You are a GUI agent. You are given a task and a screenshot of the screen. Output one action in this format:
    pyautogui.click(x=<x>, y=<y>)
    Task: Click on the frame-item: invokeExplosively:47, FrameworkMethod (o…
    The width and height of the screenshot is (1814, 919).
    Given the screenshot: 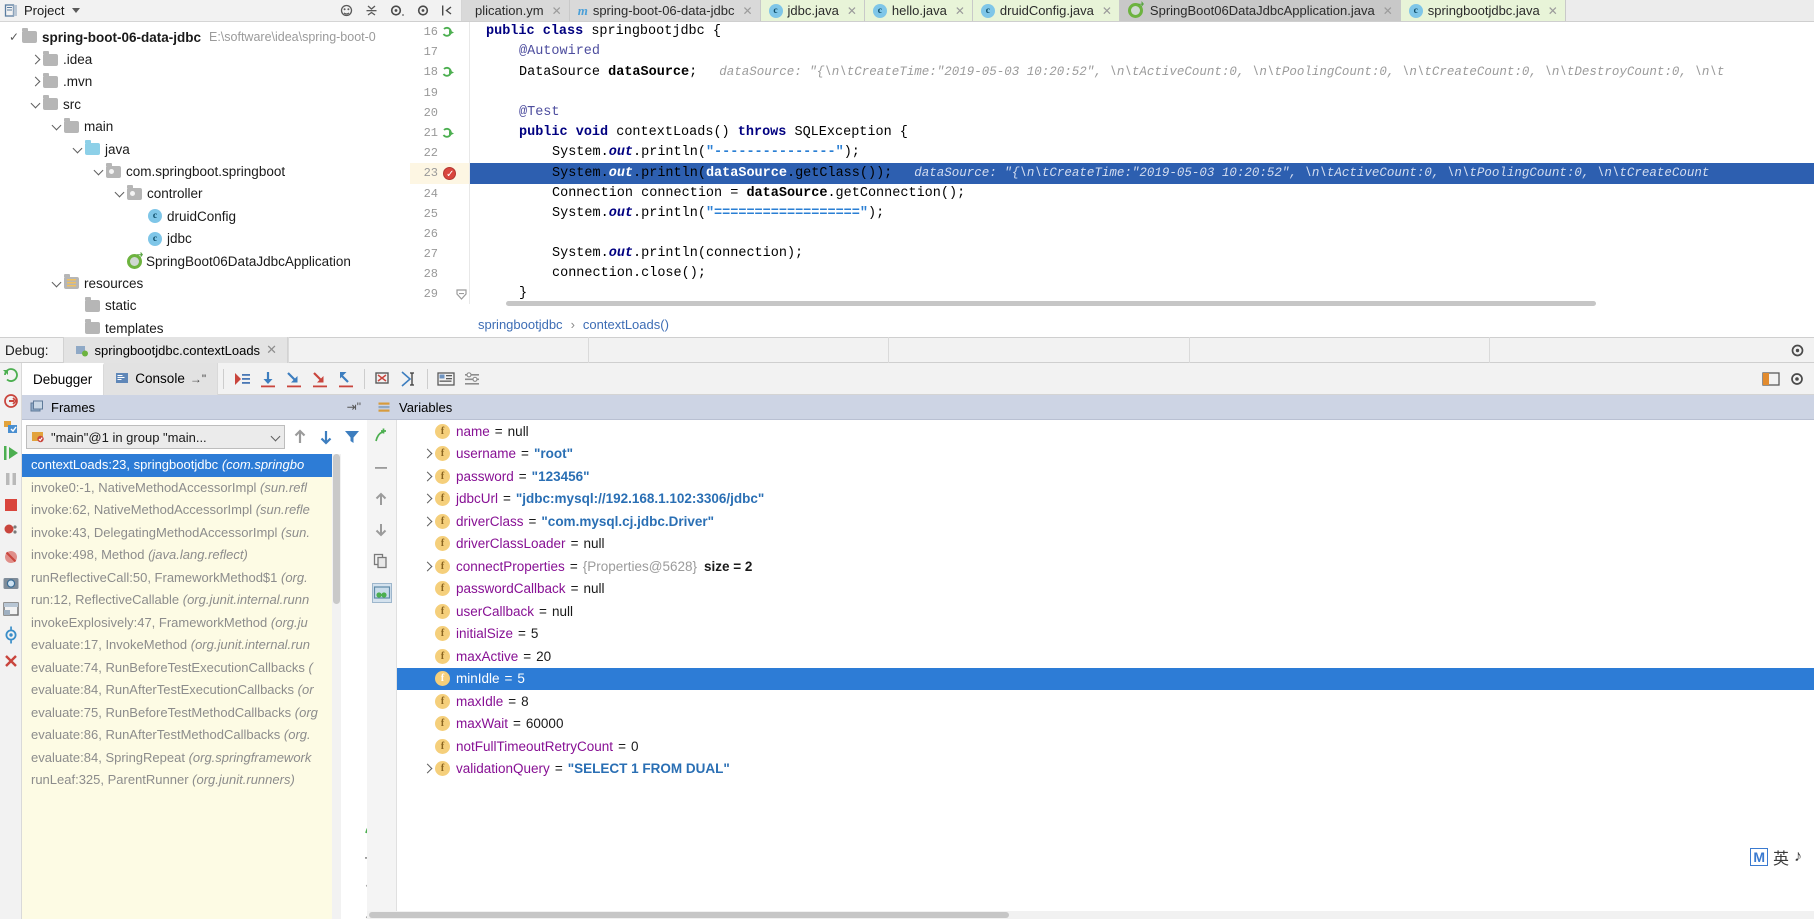 What is the action you would take?
    pyautogui.click(x=177, y=623)
    